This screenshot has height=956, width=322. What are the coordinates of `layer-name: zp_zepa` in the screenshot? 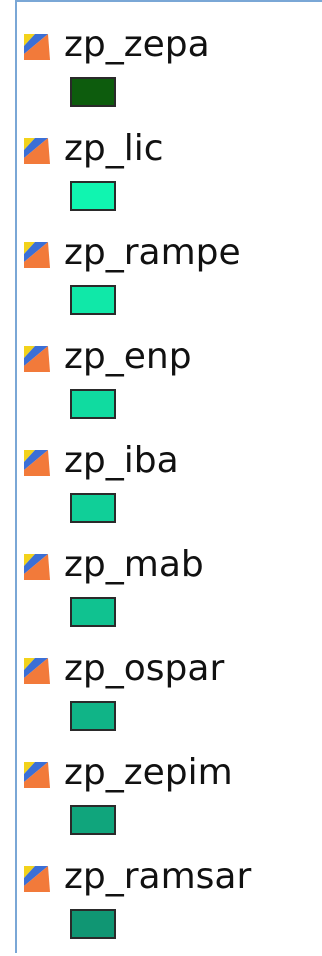 It's located at (137, 45).